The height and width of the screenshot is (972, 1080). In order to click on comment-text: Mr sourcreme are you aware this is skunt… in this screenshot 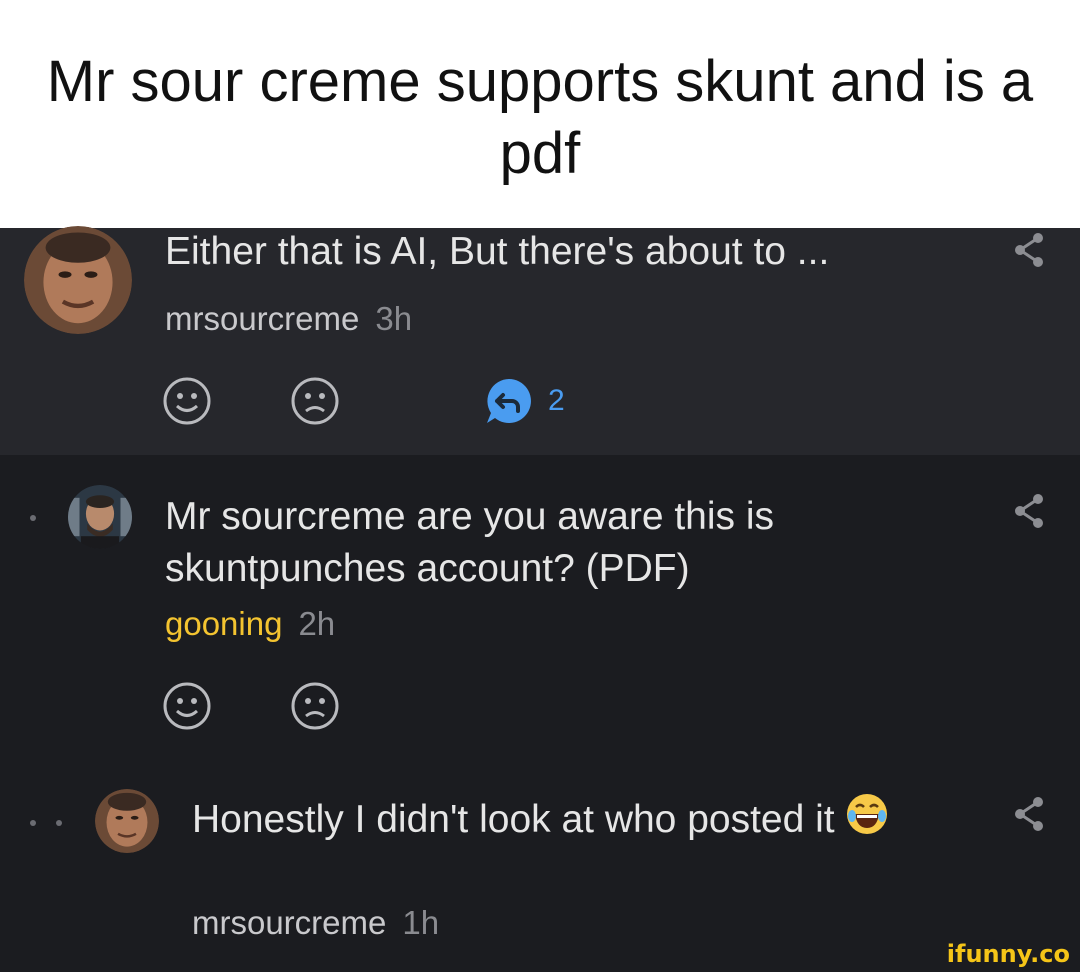, I will do `click(470, 542)`.